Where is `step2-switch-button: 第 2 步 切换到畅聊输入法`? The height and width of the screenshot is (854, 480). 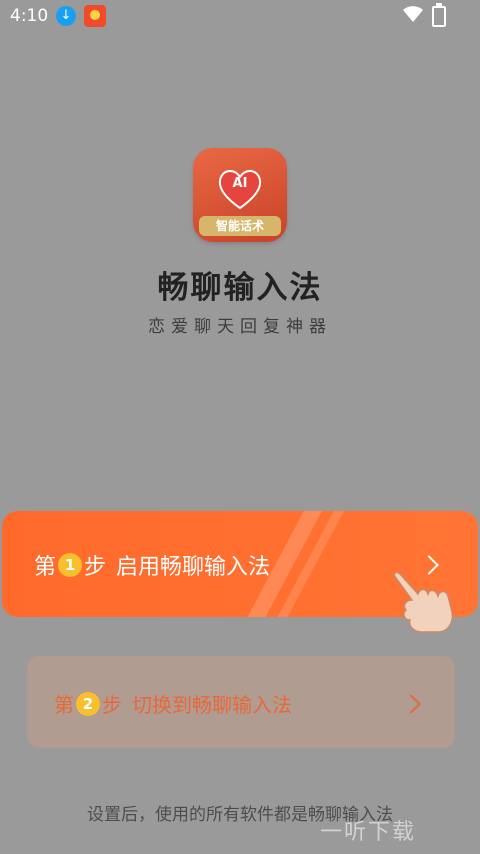 step2-switch-button: 第 2 步 切换到畅聊输入法 is located at coordinates (241, 702).